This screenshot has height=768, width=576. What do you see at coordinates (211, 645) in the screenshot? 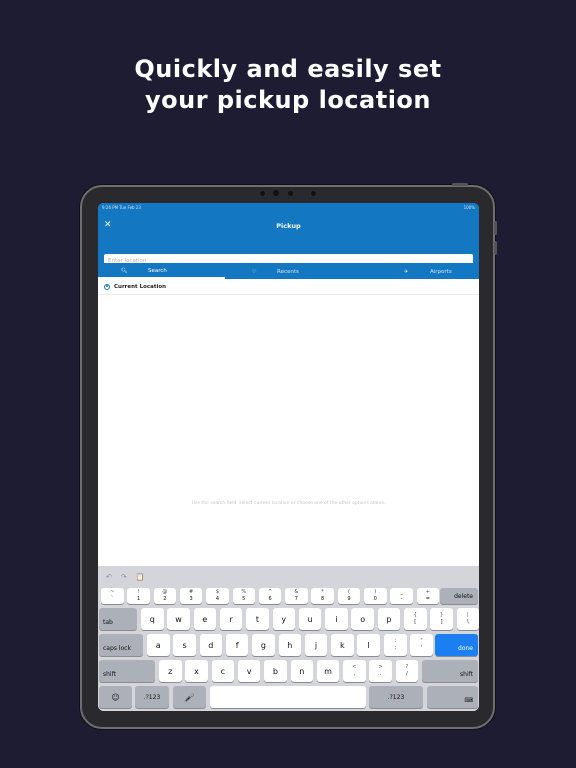
I see `key-d: d` at bounding box center [211, 645].